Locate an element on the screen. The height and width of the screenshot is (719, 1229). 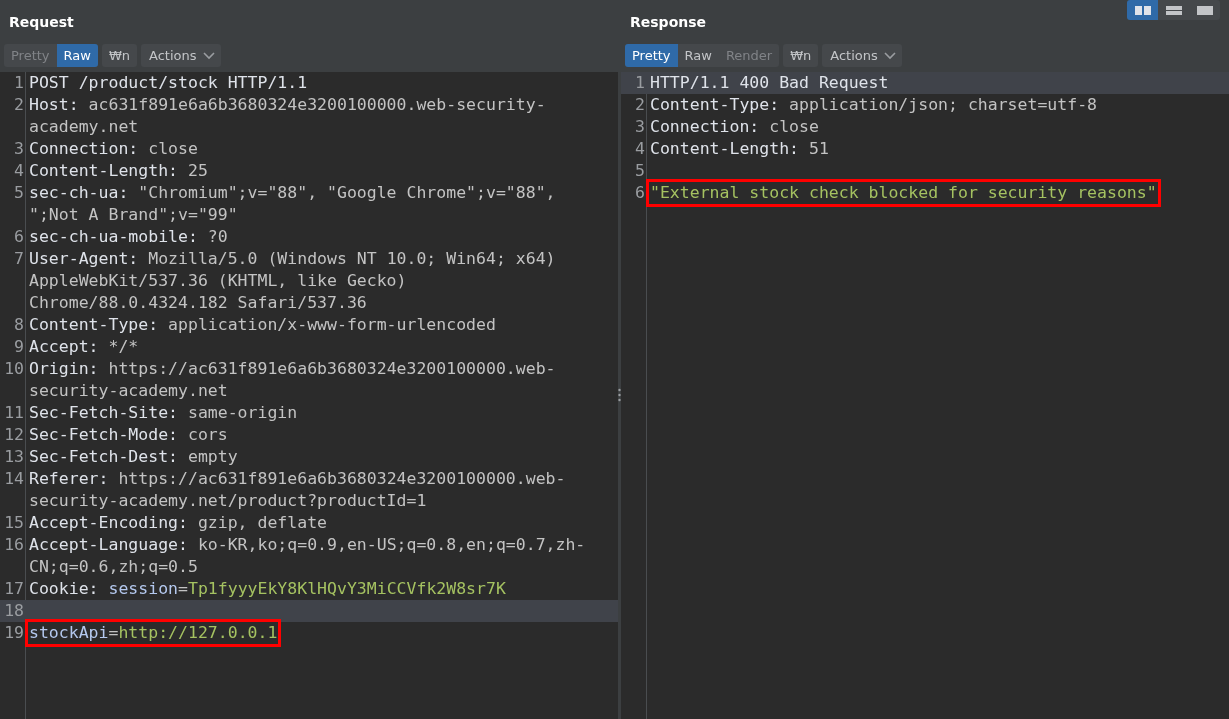
line-number: 10 is located at coordinates (14, 369).